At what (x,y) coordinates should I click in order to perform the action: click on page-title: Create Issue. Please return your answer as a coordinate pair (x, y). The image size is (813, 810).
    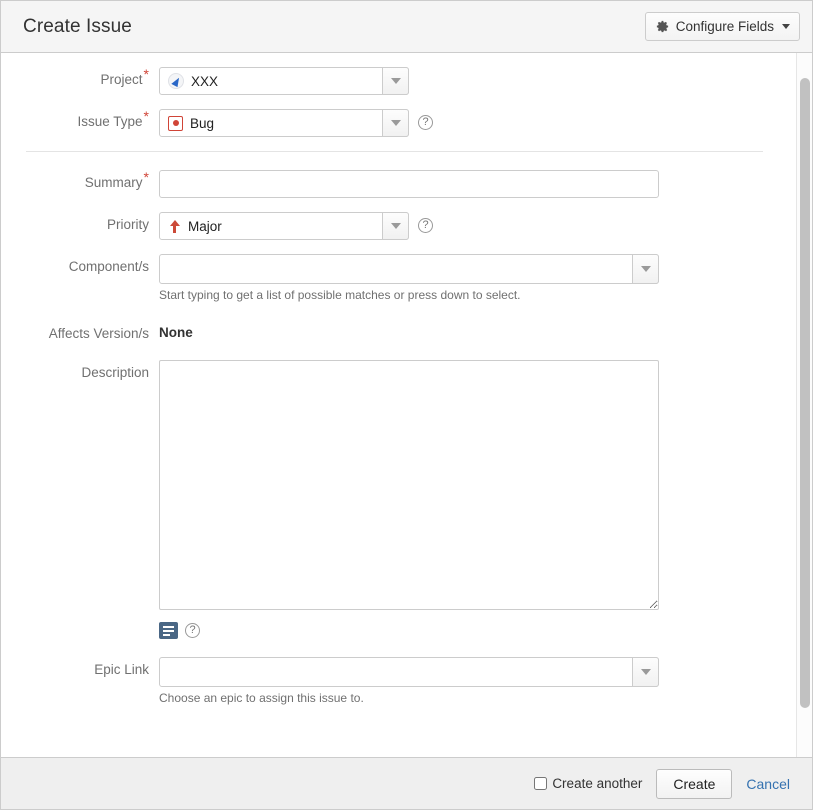
    Looking at the image, I should click on (77, 26).